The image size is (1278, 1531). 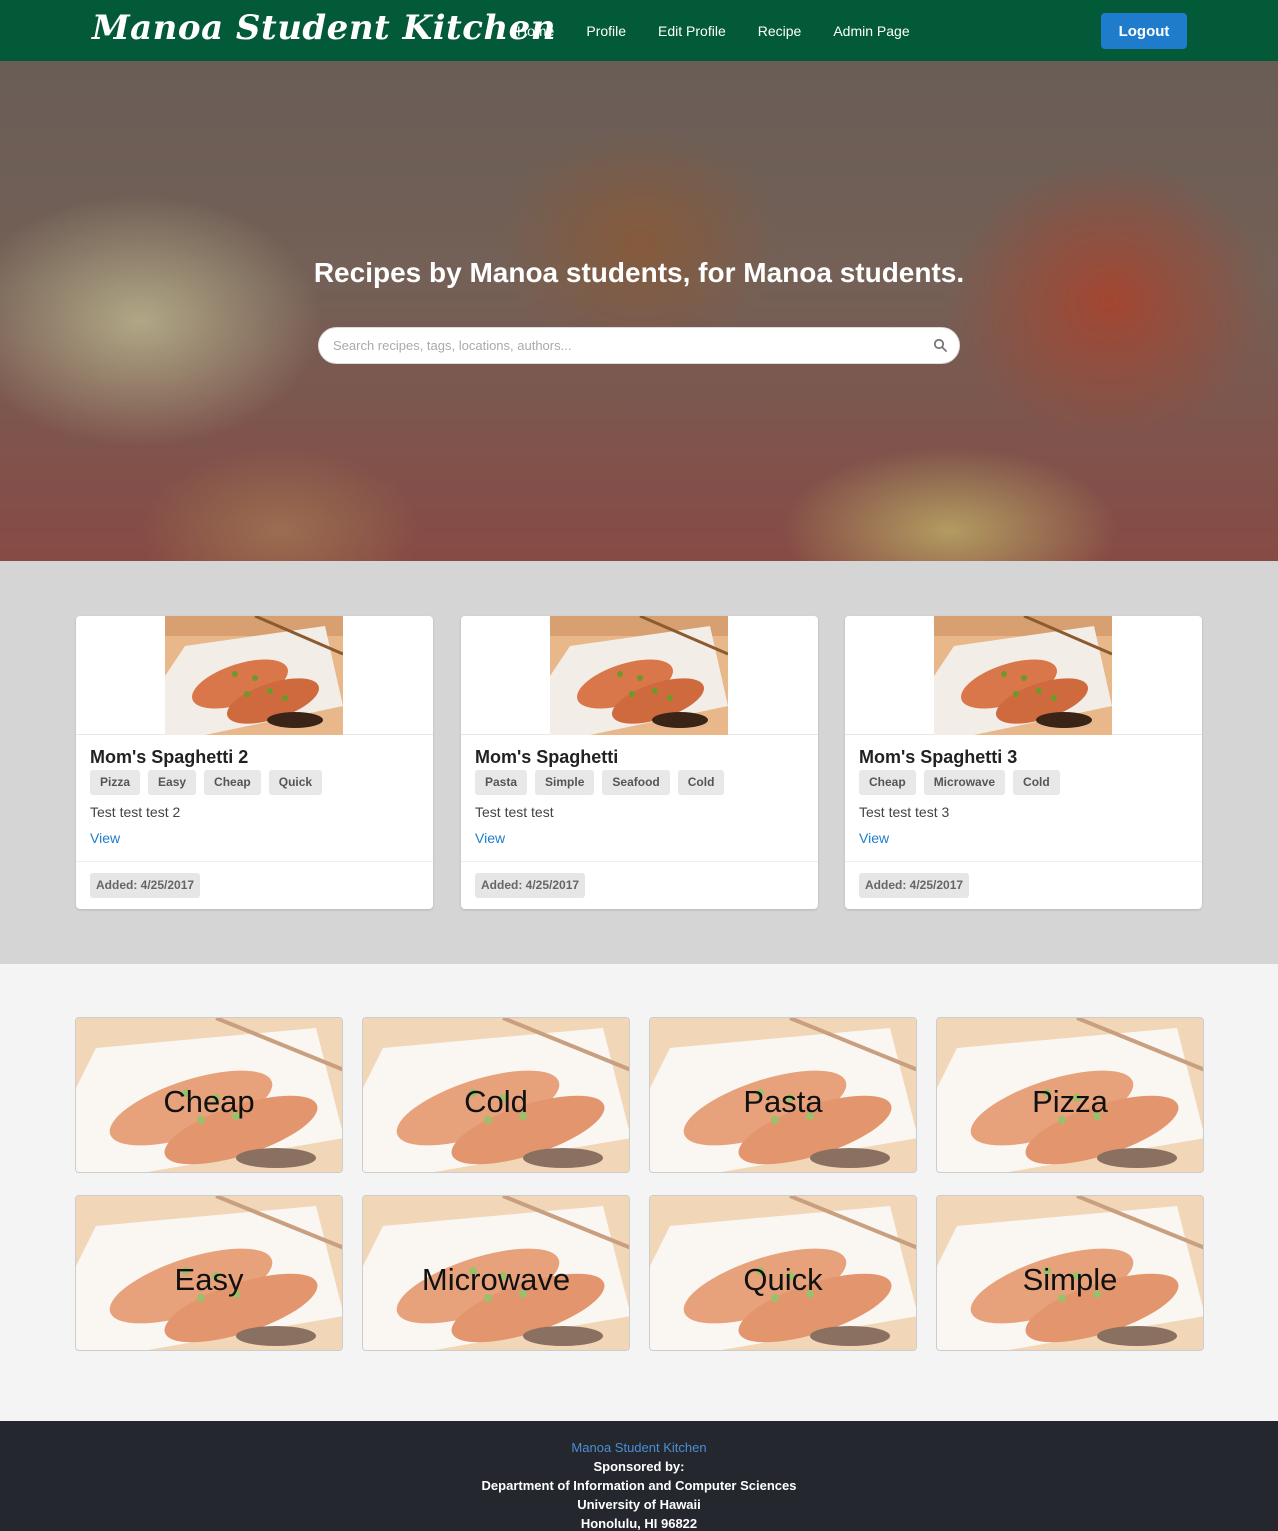 I want to click on footer-address: Honolulu, HI 96822, so click(x=639, y=1523).